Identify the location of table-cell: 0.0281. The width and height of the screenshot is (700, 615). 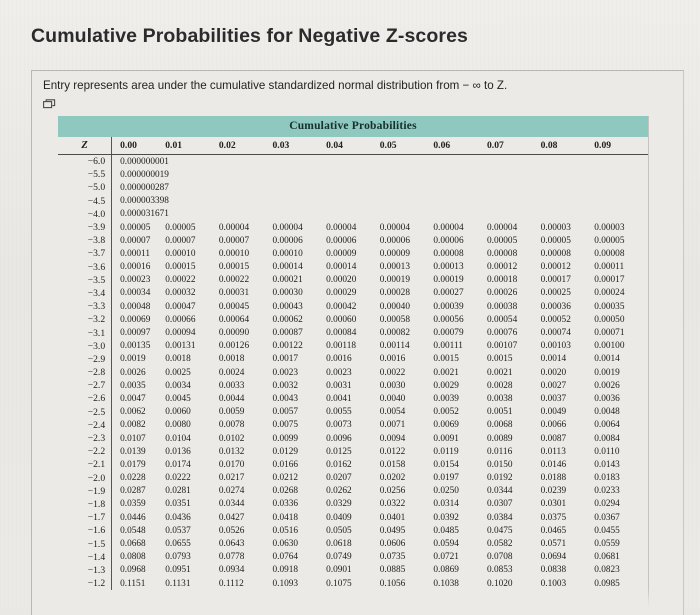
(178, 491).